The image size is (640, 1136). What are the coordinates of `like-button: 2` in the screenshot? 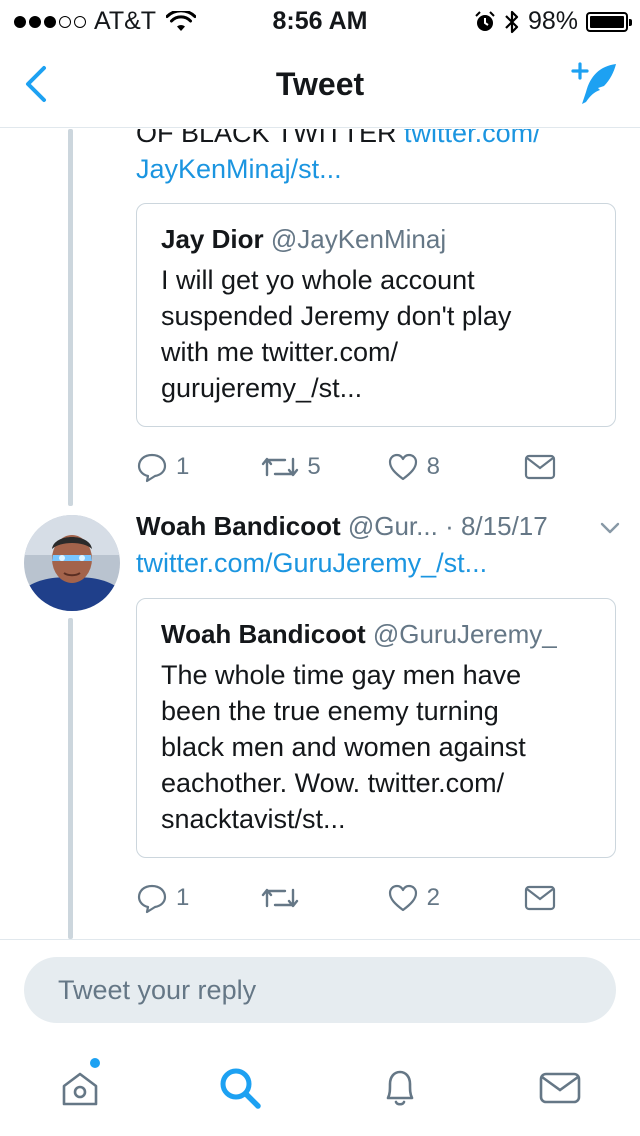 It's located at (449, 898).